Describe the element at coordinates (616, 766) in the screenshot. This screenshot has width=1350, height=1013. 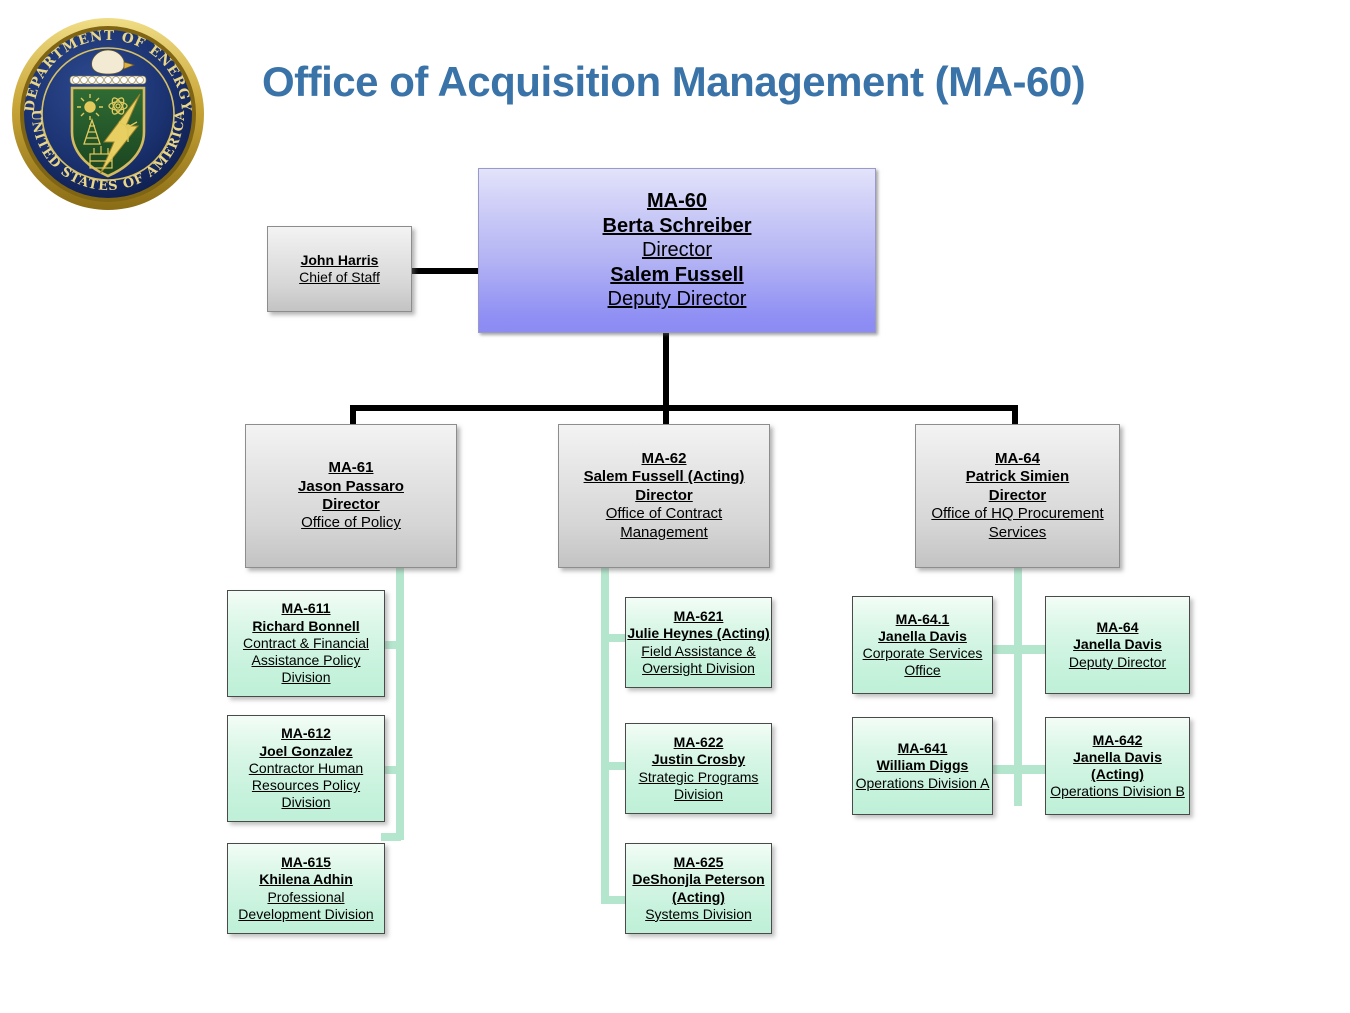
I see `connector-green-stub-ma622` at that location.